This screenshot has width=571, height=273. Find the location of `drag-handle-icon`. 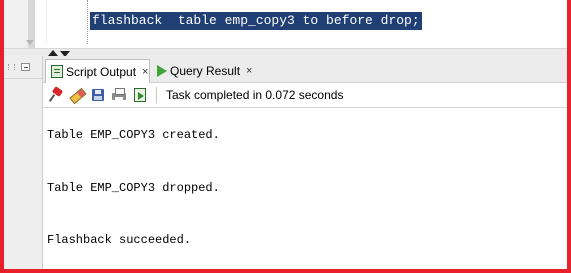

drag-handle-icon is located at coordinates (11, 67).